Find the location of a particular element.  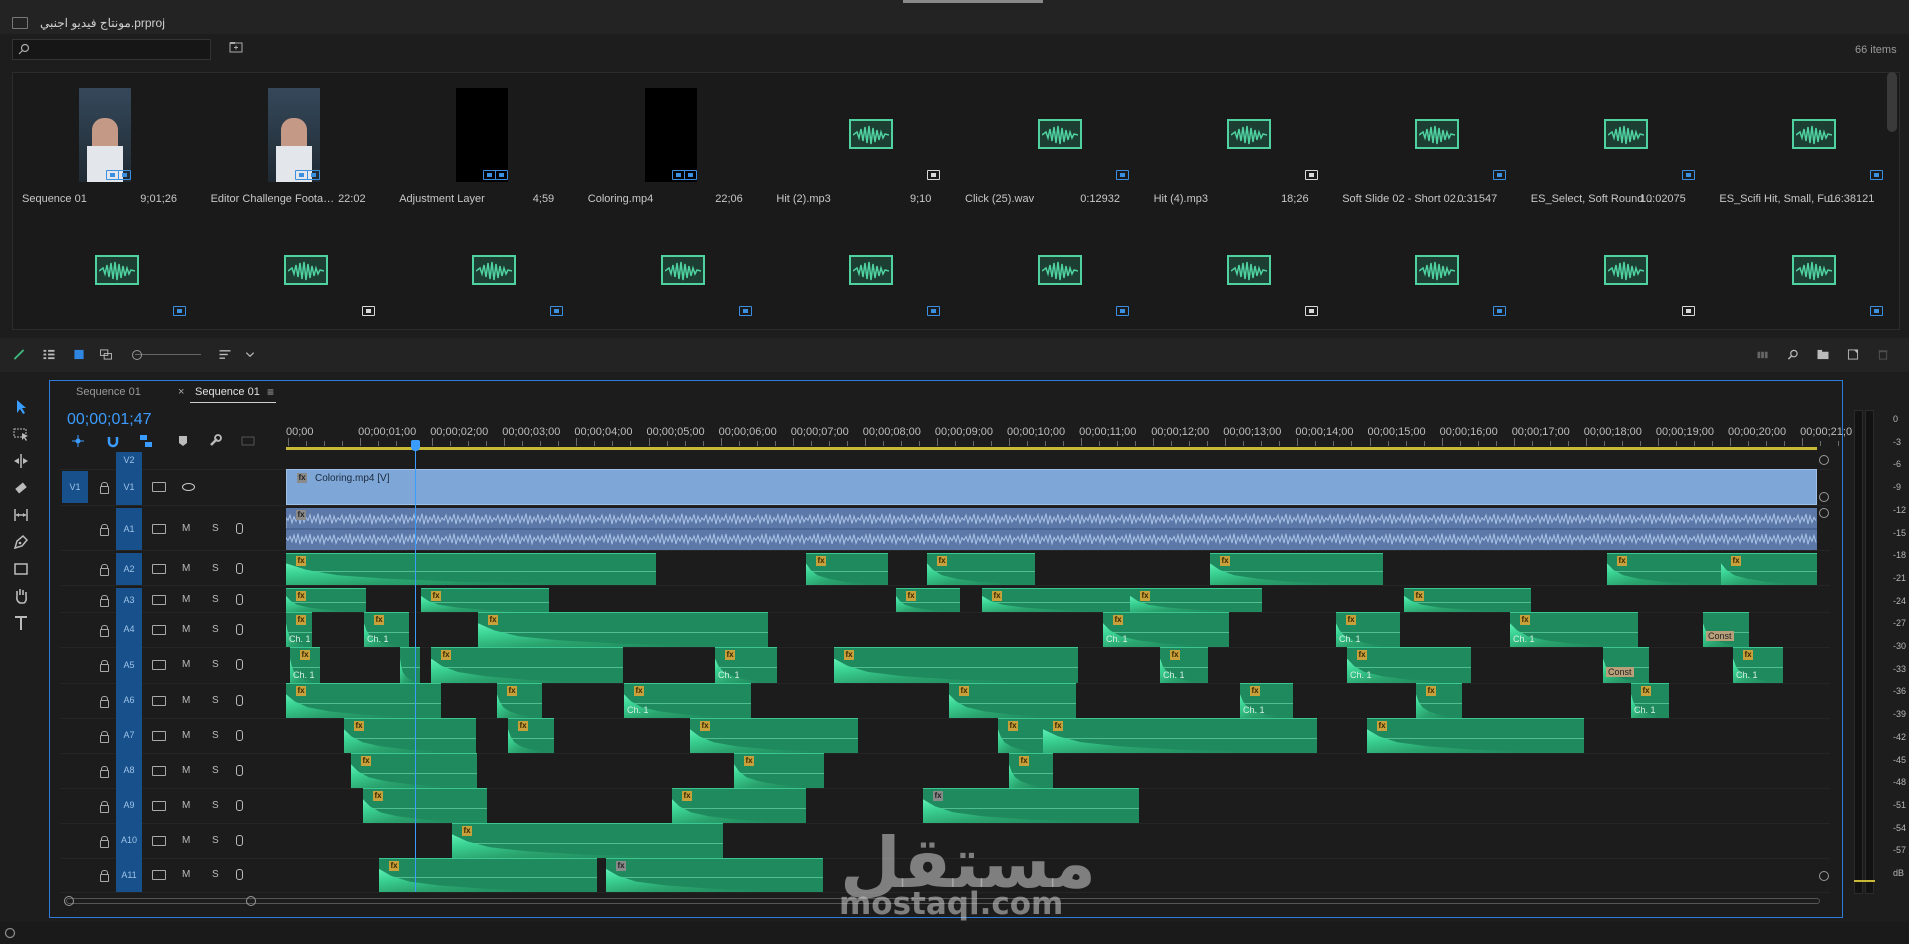

new-bin-folder-icon is located at coordinates (1823, 354).